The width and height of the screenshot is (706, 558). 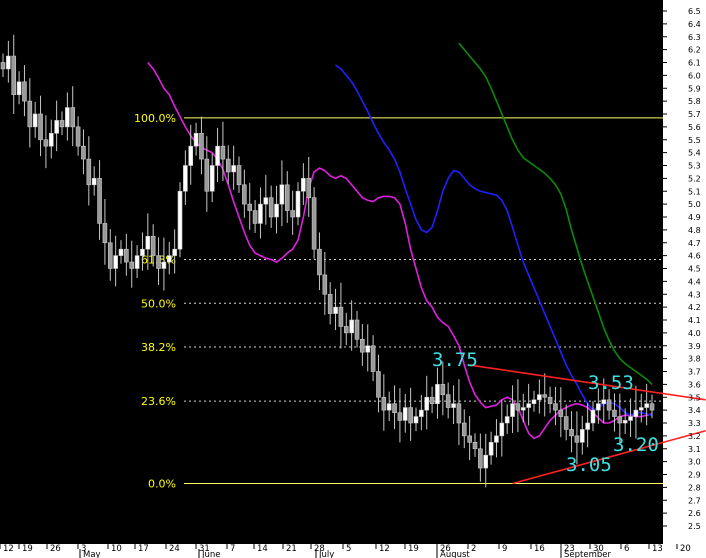 What do you see at coordinates (694, 513) in the screenshot?
I see `y-tick-label: 2.6` at bounding box center [694, 513].